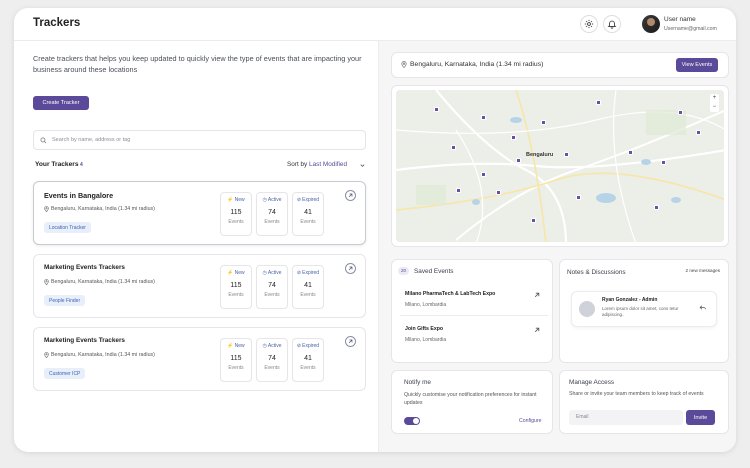  Describe the element at coordinates (714, 98) in the screenshot. I see `zoom-in-button: +` at that location.